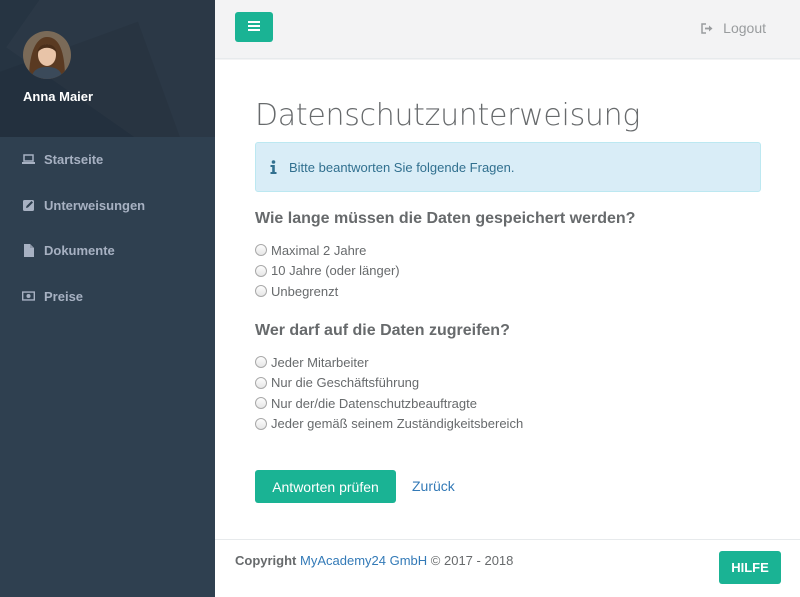 This screenshot has height=597, width=800. Describe the element at coordinates (28, 251) in the screenshot. I see `file-icon` at that location.